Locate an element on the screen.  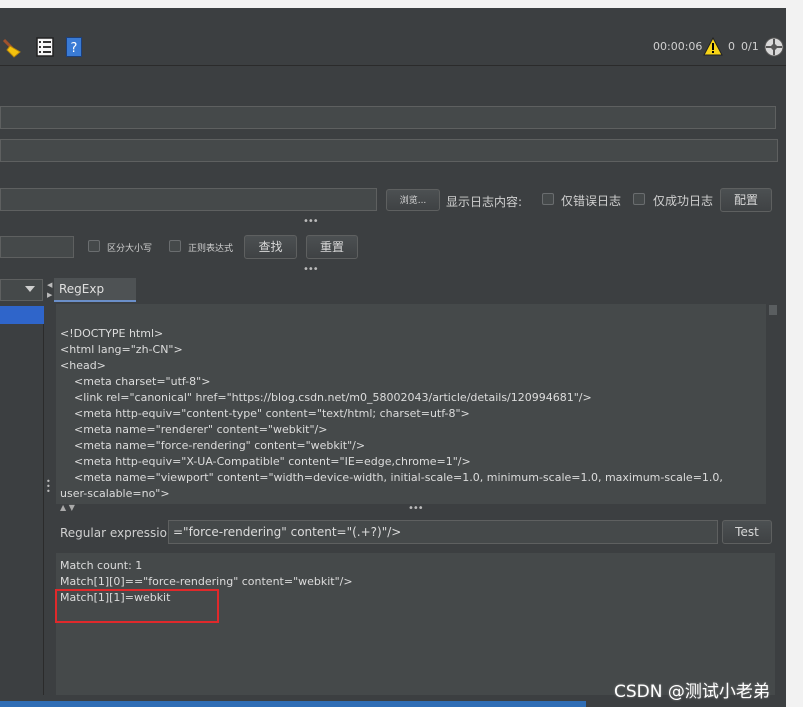
tab-scroll-arrows-icon: ◀ ▶ is located at coordinates (50, 291).